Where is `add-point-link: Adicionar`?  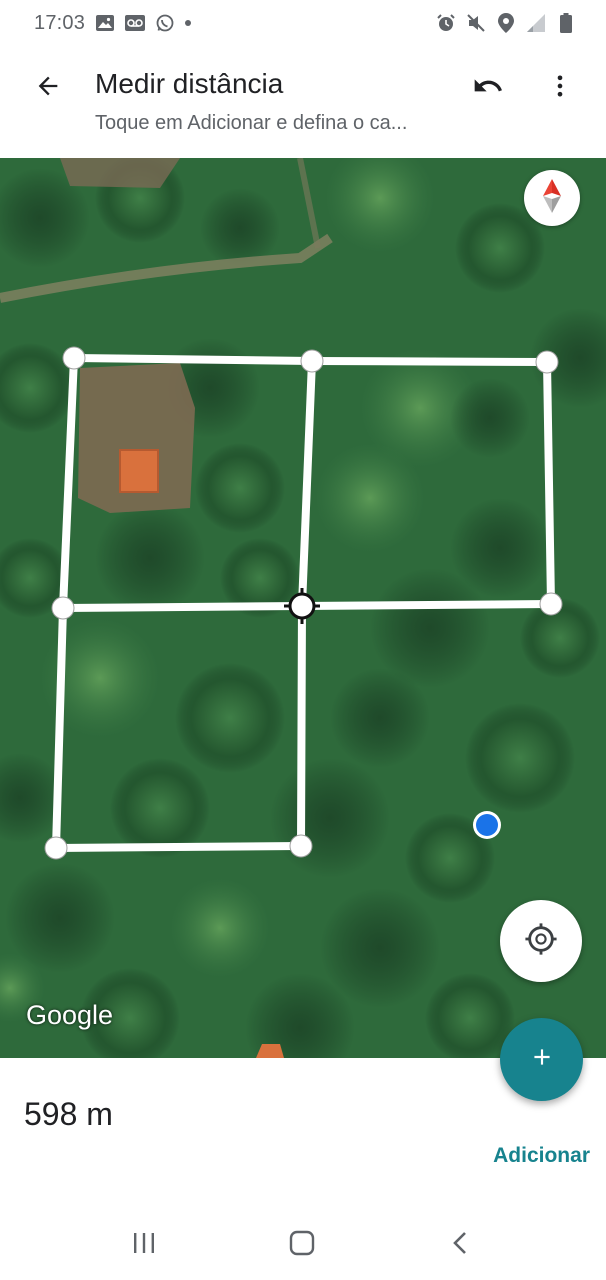
add-point-link: Adicionar is located at coordinates (541, 1156).